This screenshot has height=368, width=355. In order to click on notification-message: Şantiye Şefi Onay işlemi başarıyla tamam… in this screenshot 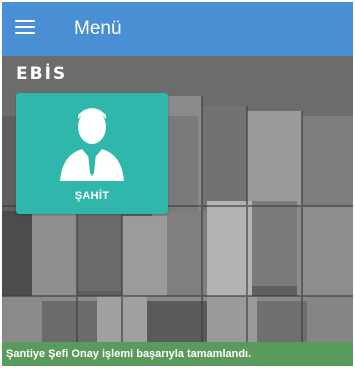, I will do `click(129, 354)`.